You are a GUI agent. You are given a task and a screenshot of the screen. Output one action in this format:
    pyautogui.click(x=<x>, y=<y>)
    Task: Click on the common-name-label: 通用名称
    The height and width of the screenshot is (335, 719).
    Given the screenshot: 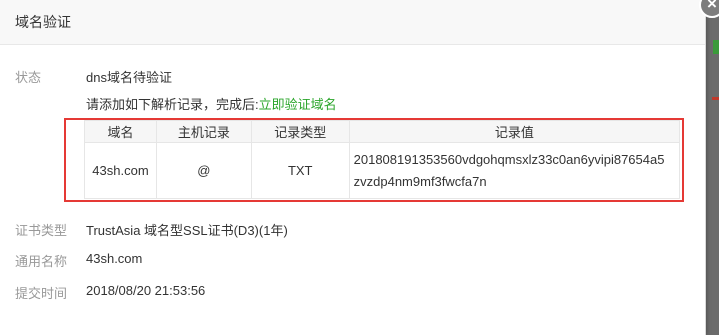 What is the action you would take?
    pyautogui.click(x=41, y=261)
    